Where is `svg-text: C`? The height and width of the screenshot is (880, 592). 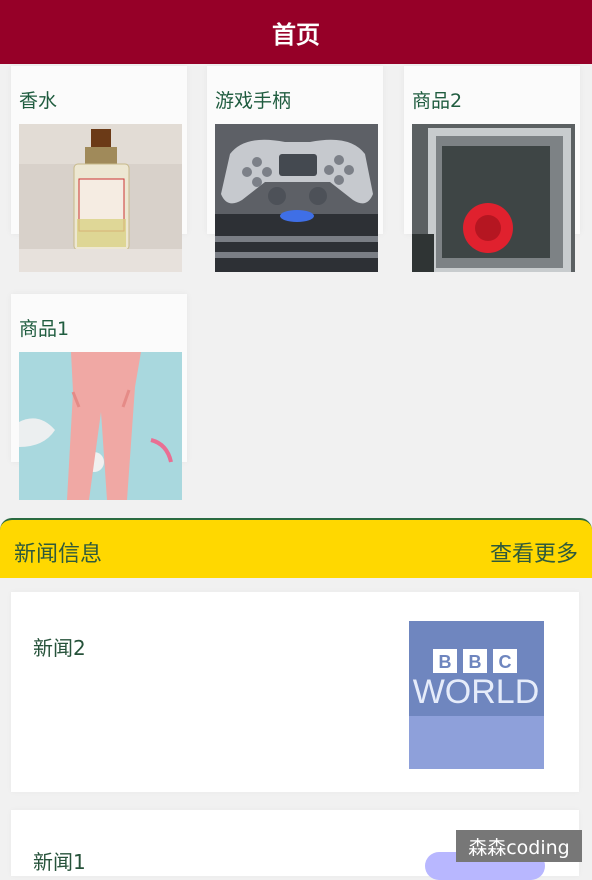 svg-text: C is located at coordinates (505, 662).